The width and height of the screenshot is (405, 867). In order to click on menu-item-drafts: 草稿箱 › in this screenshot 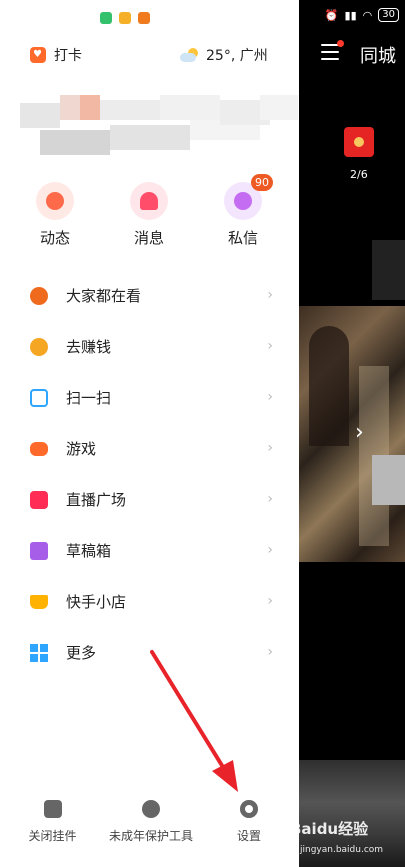, I will do `click(149, 550)`.